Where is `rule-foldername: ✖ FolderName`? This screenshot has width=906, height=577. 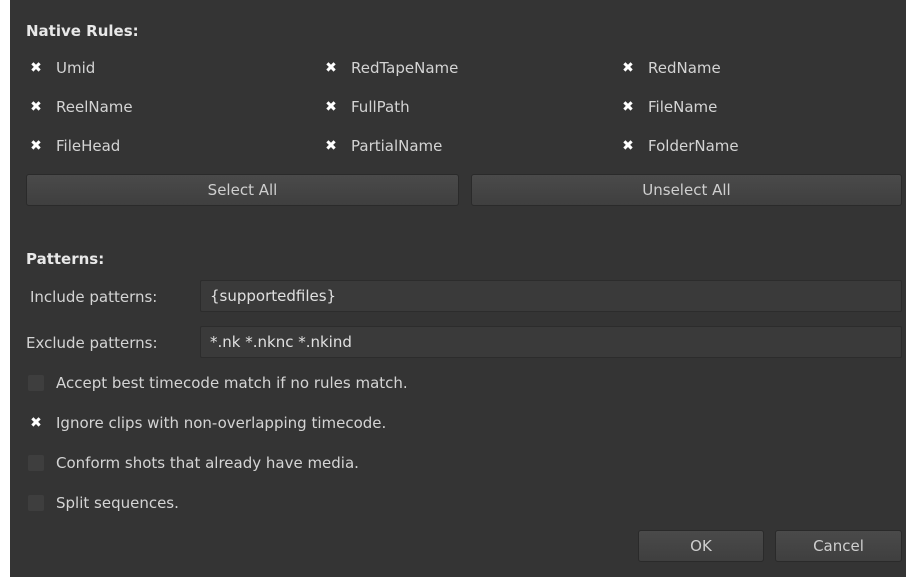
rule-foldername: ✖ FolderName is located at coordinates (679, 146).